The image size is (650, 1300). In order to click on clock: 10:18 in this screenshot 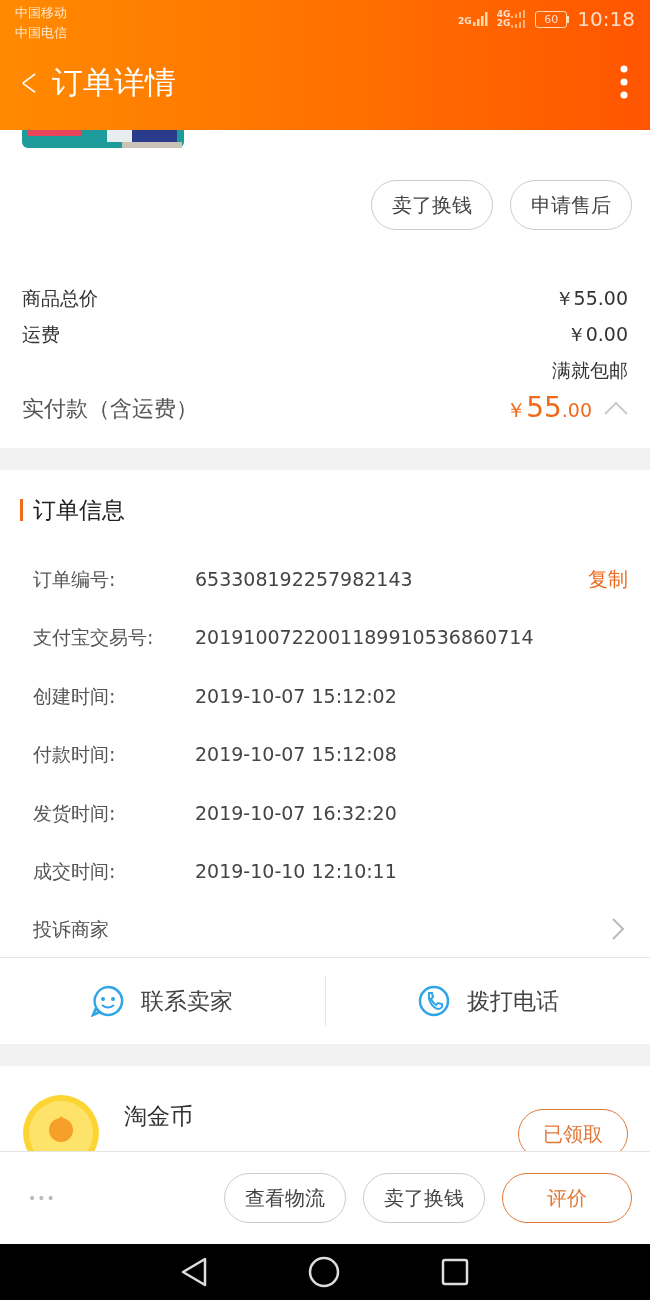, I will do `click(606, 19)`.